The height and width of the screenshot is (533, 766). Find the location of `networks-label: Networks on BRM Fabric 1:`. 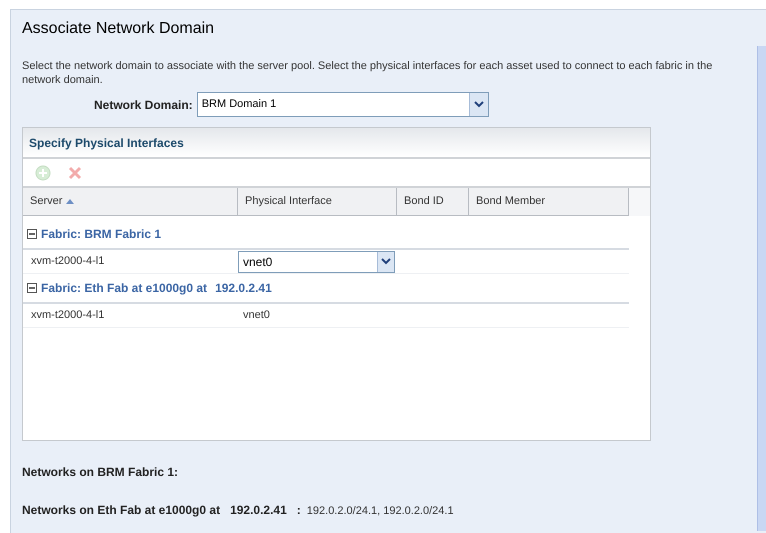

networks-label: Networks on BRM Fabric 1: is located at coordinates (100, 472).